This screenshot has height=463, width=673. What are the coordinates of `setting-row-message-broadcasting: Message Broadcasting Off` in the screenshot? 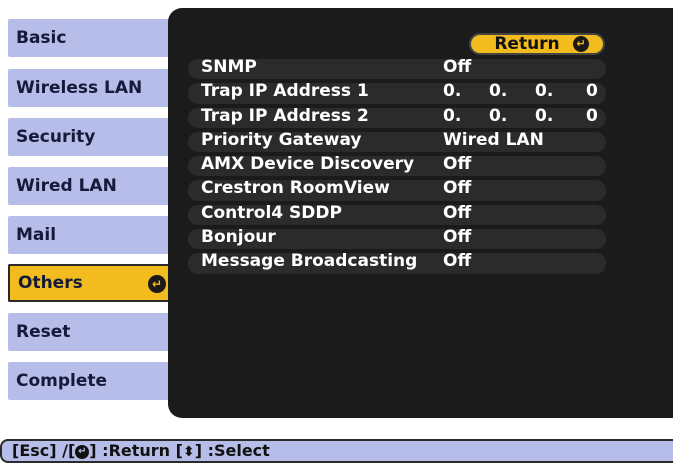 It's located at (397, 263).